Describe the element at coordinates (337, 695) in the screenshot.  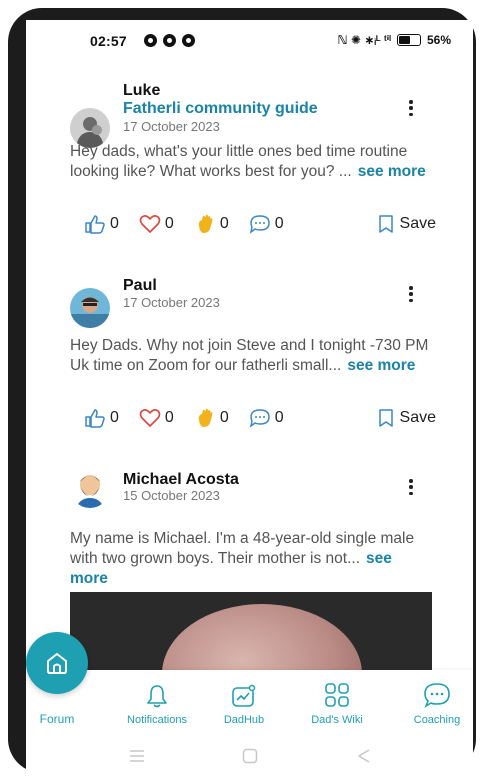
I see `grid-icon` at that location.